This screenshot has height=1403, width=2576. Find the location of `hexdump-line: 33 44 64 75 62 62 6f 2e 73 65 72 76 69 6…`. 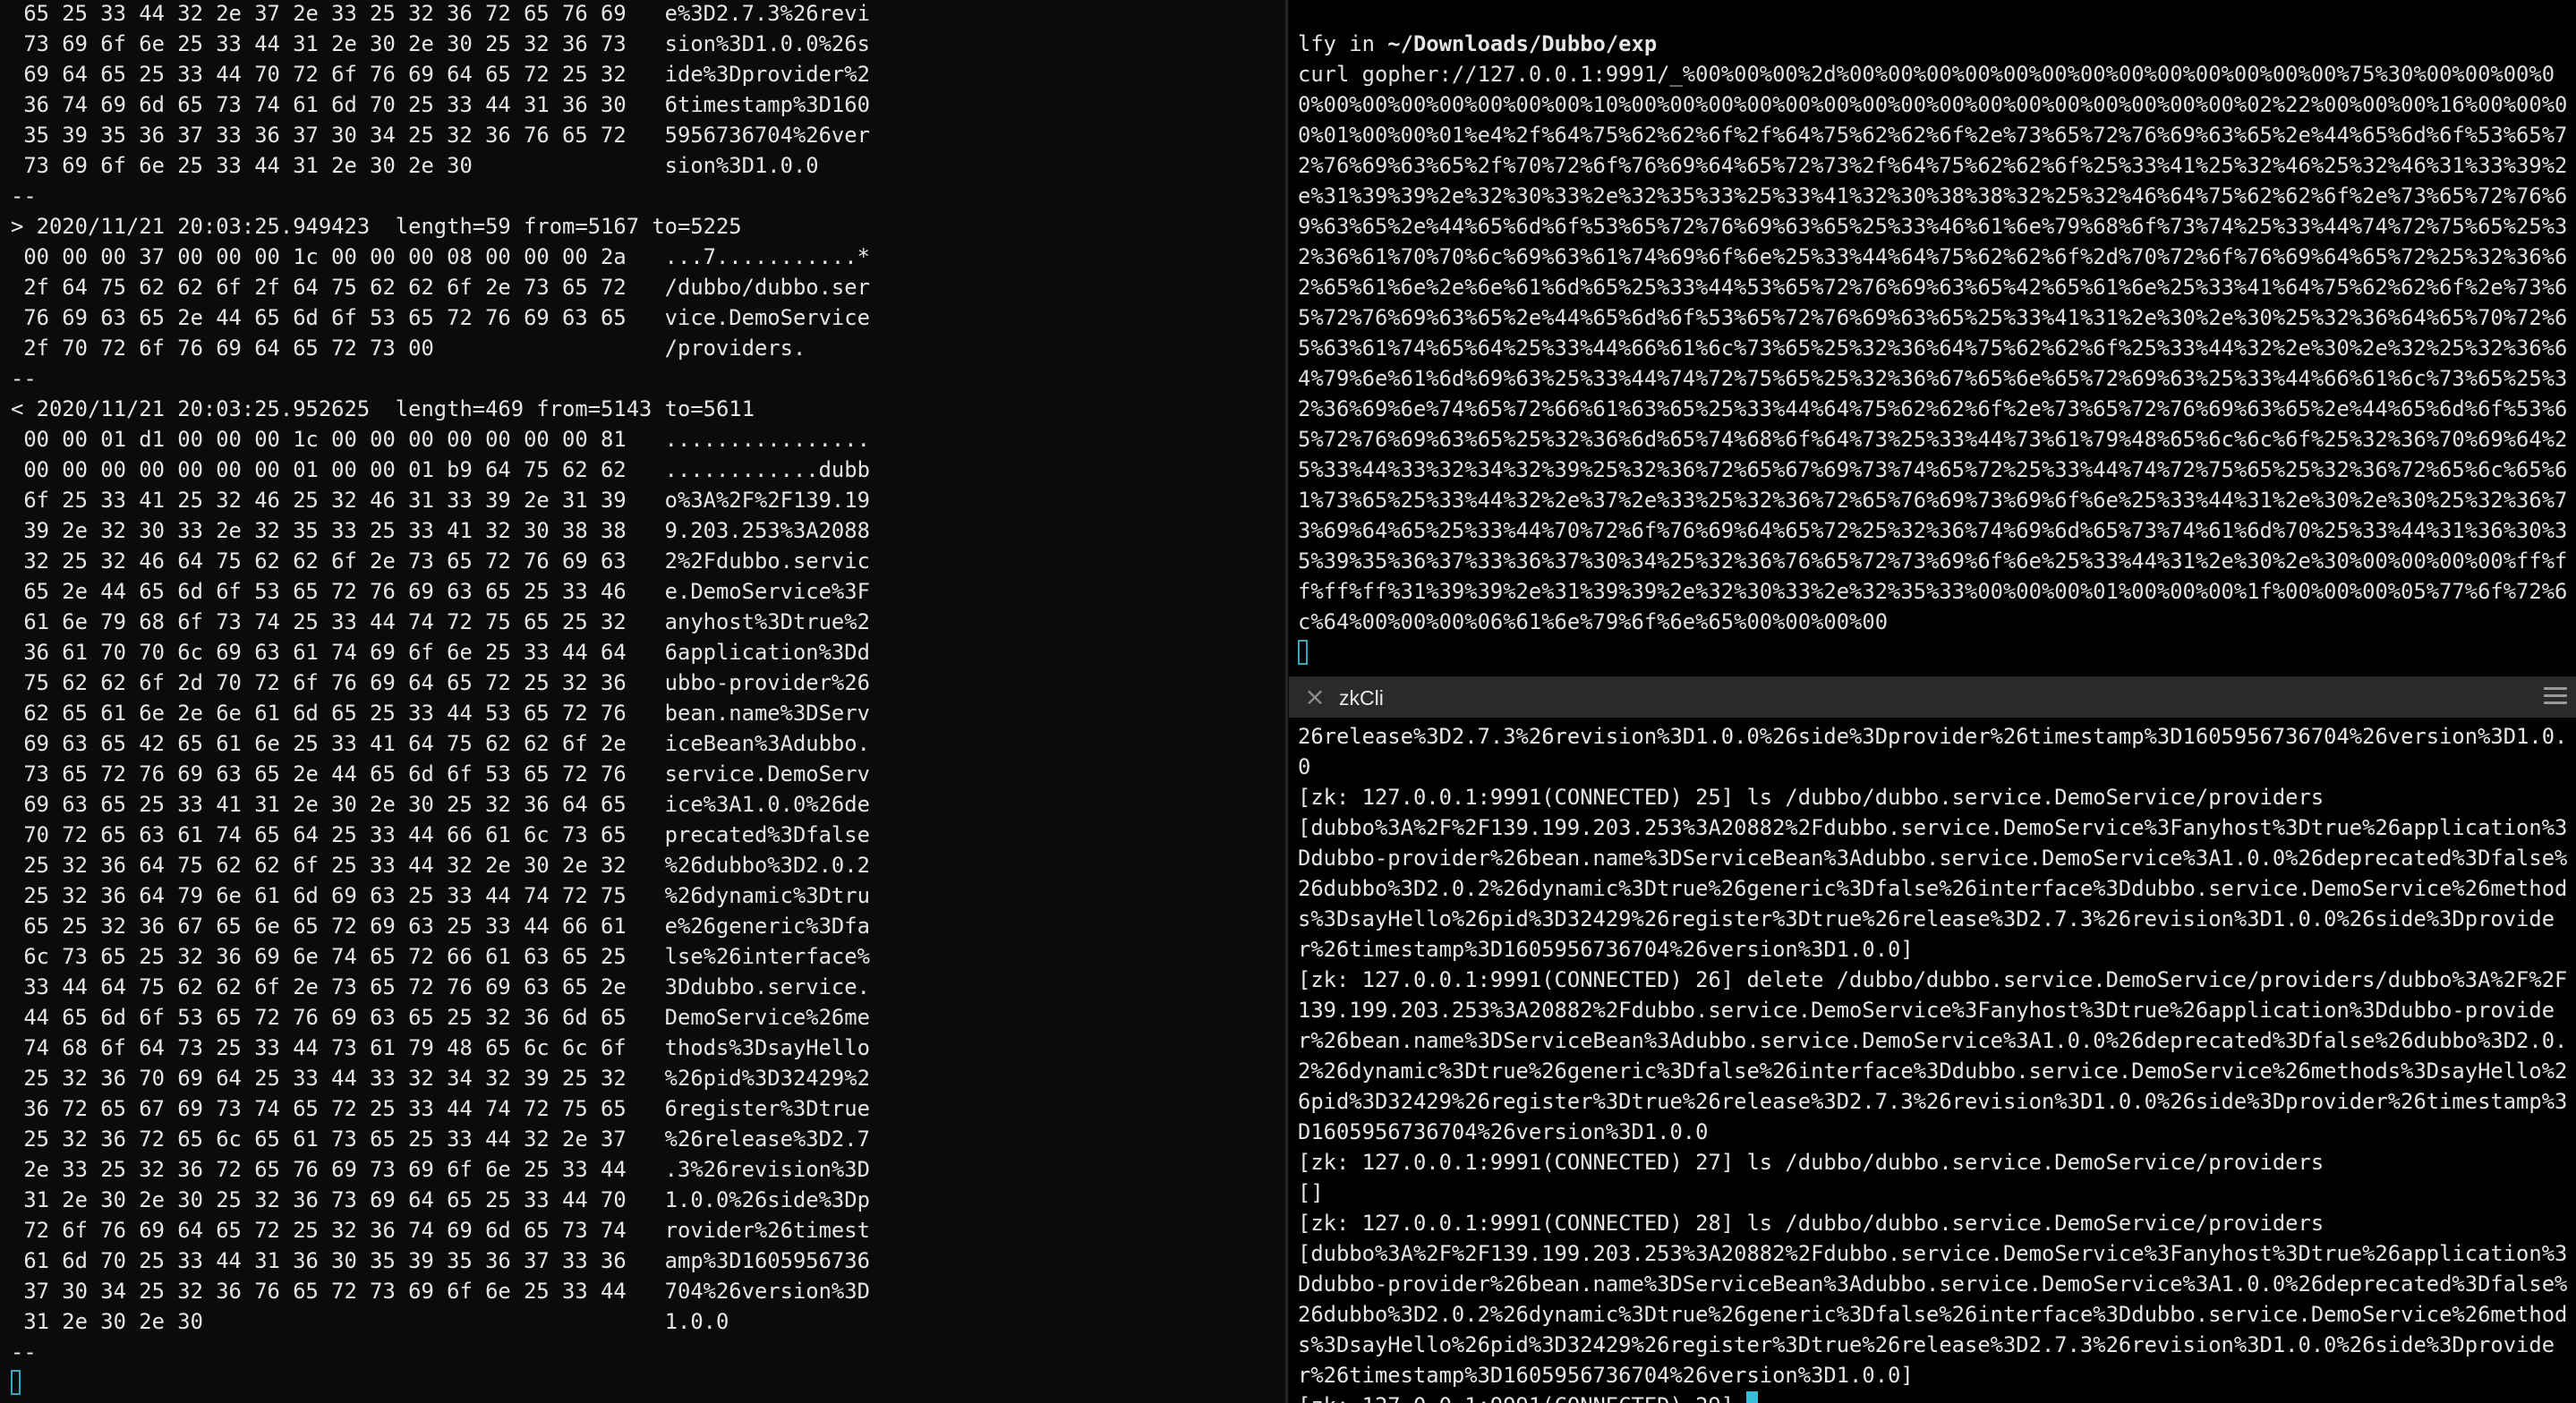

hexdump-line: 33 44 64 75 62 62 6f 2e 73 65 72 76 69 6… is located at coordinates (440, 986).